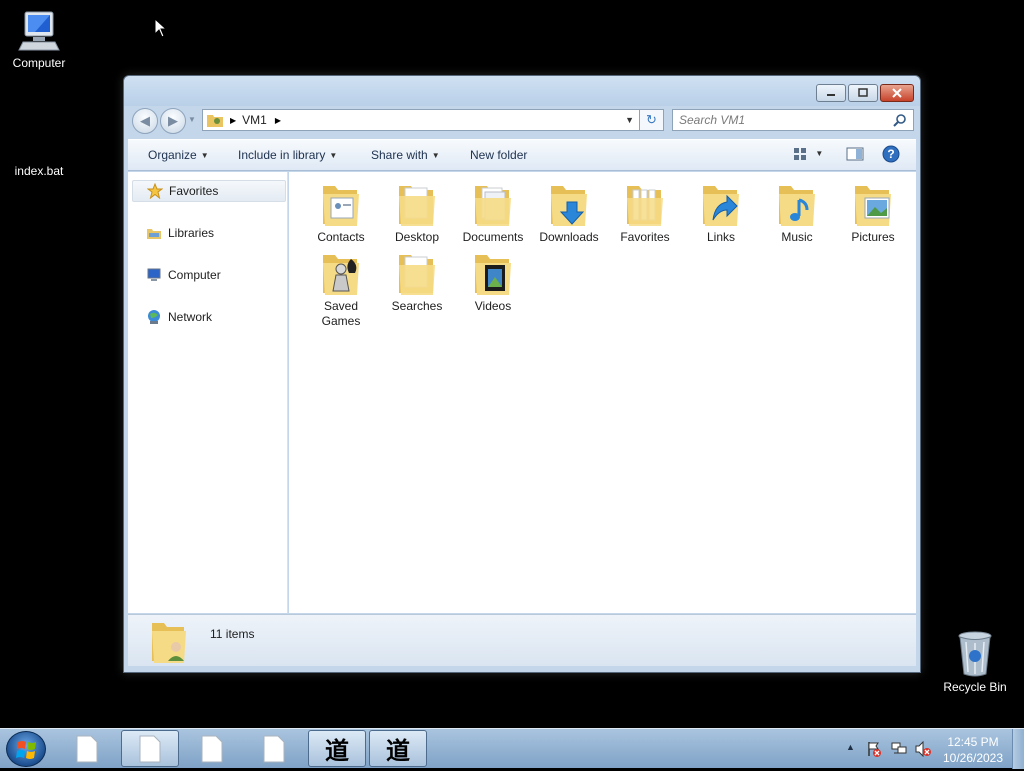 The height and width of the screenshot is (771, 1024). I want to click on share-with-button: Share with ▼, so click(405, 155).